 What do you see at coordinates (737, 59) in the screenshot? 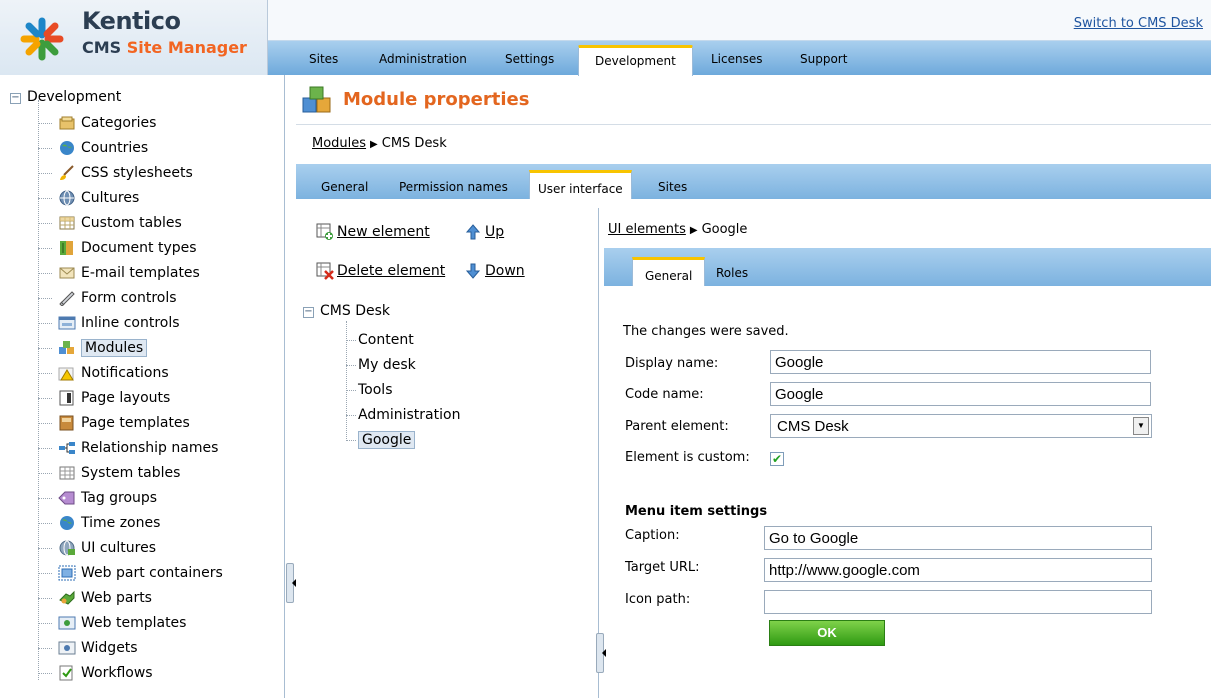
I see `tab-licenses: Licenses` at bounding box center [737, 59].